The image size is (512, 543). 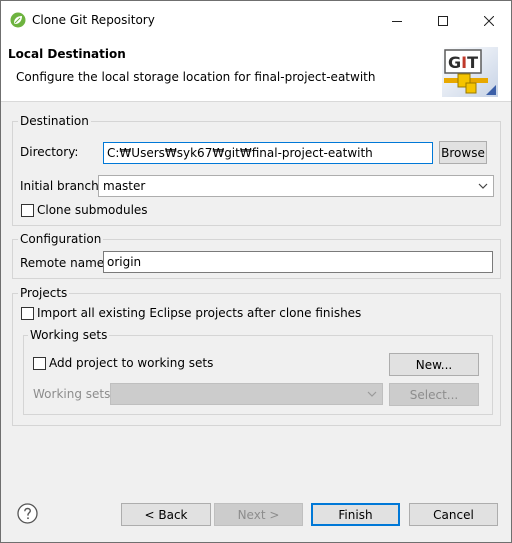 I want to click on minimize-button, so click(x=397, y=21).